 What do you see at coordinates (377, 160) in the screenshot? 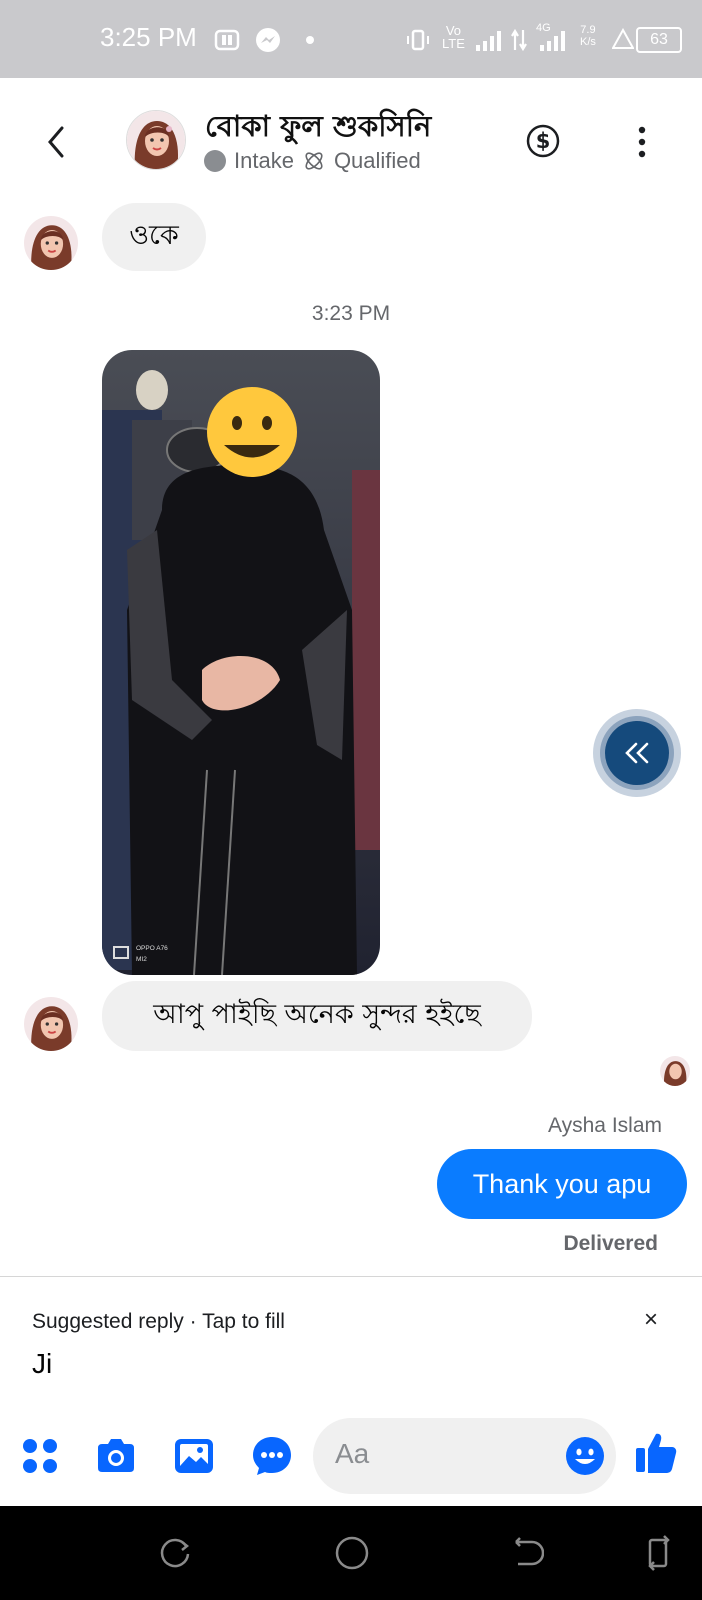
I see `label-qualified: Qualified` at bounding box center [377, 160].